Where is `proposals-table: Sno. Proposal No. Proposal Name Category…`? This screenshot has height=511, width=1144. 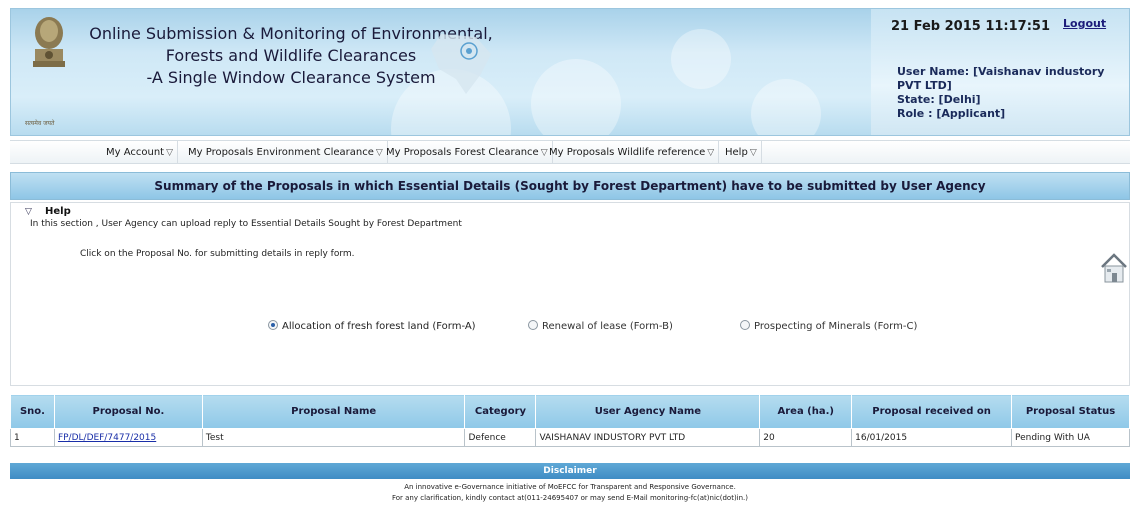 proposals-table: Sno. Proposal No. Proposal Name Category… is located at coordinates (570, 420).